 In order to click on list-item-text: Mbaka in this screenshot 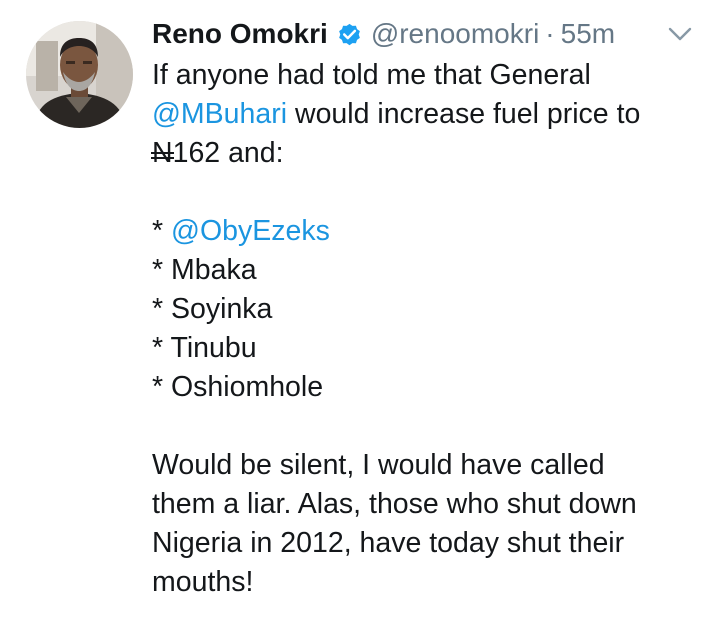, I will do `click(214, 270)`.